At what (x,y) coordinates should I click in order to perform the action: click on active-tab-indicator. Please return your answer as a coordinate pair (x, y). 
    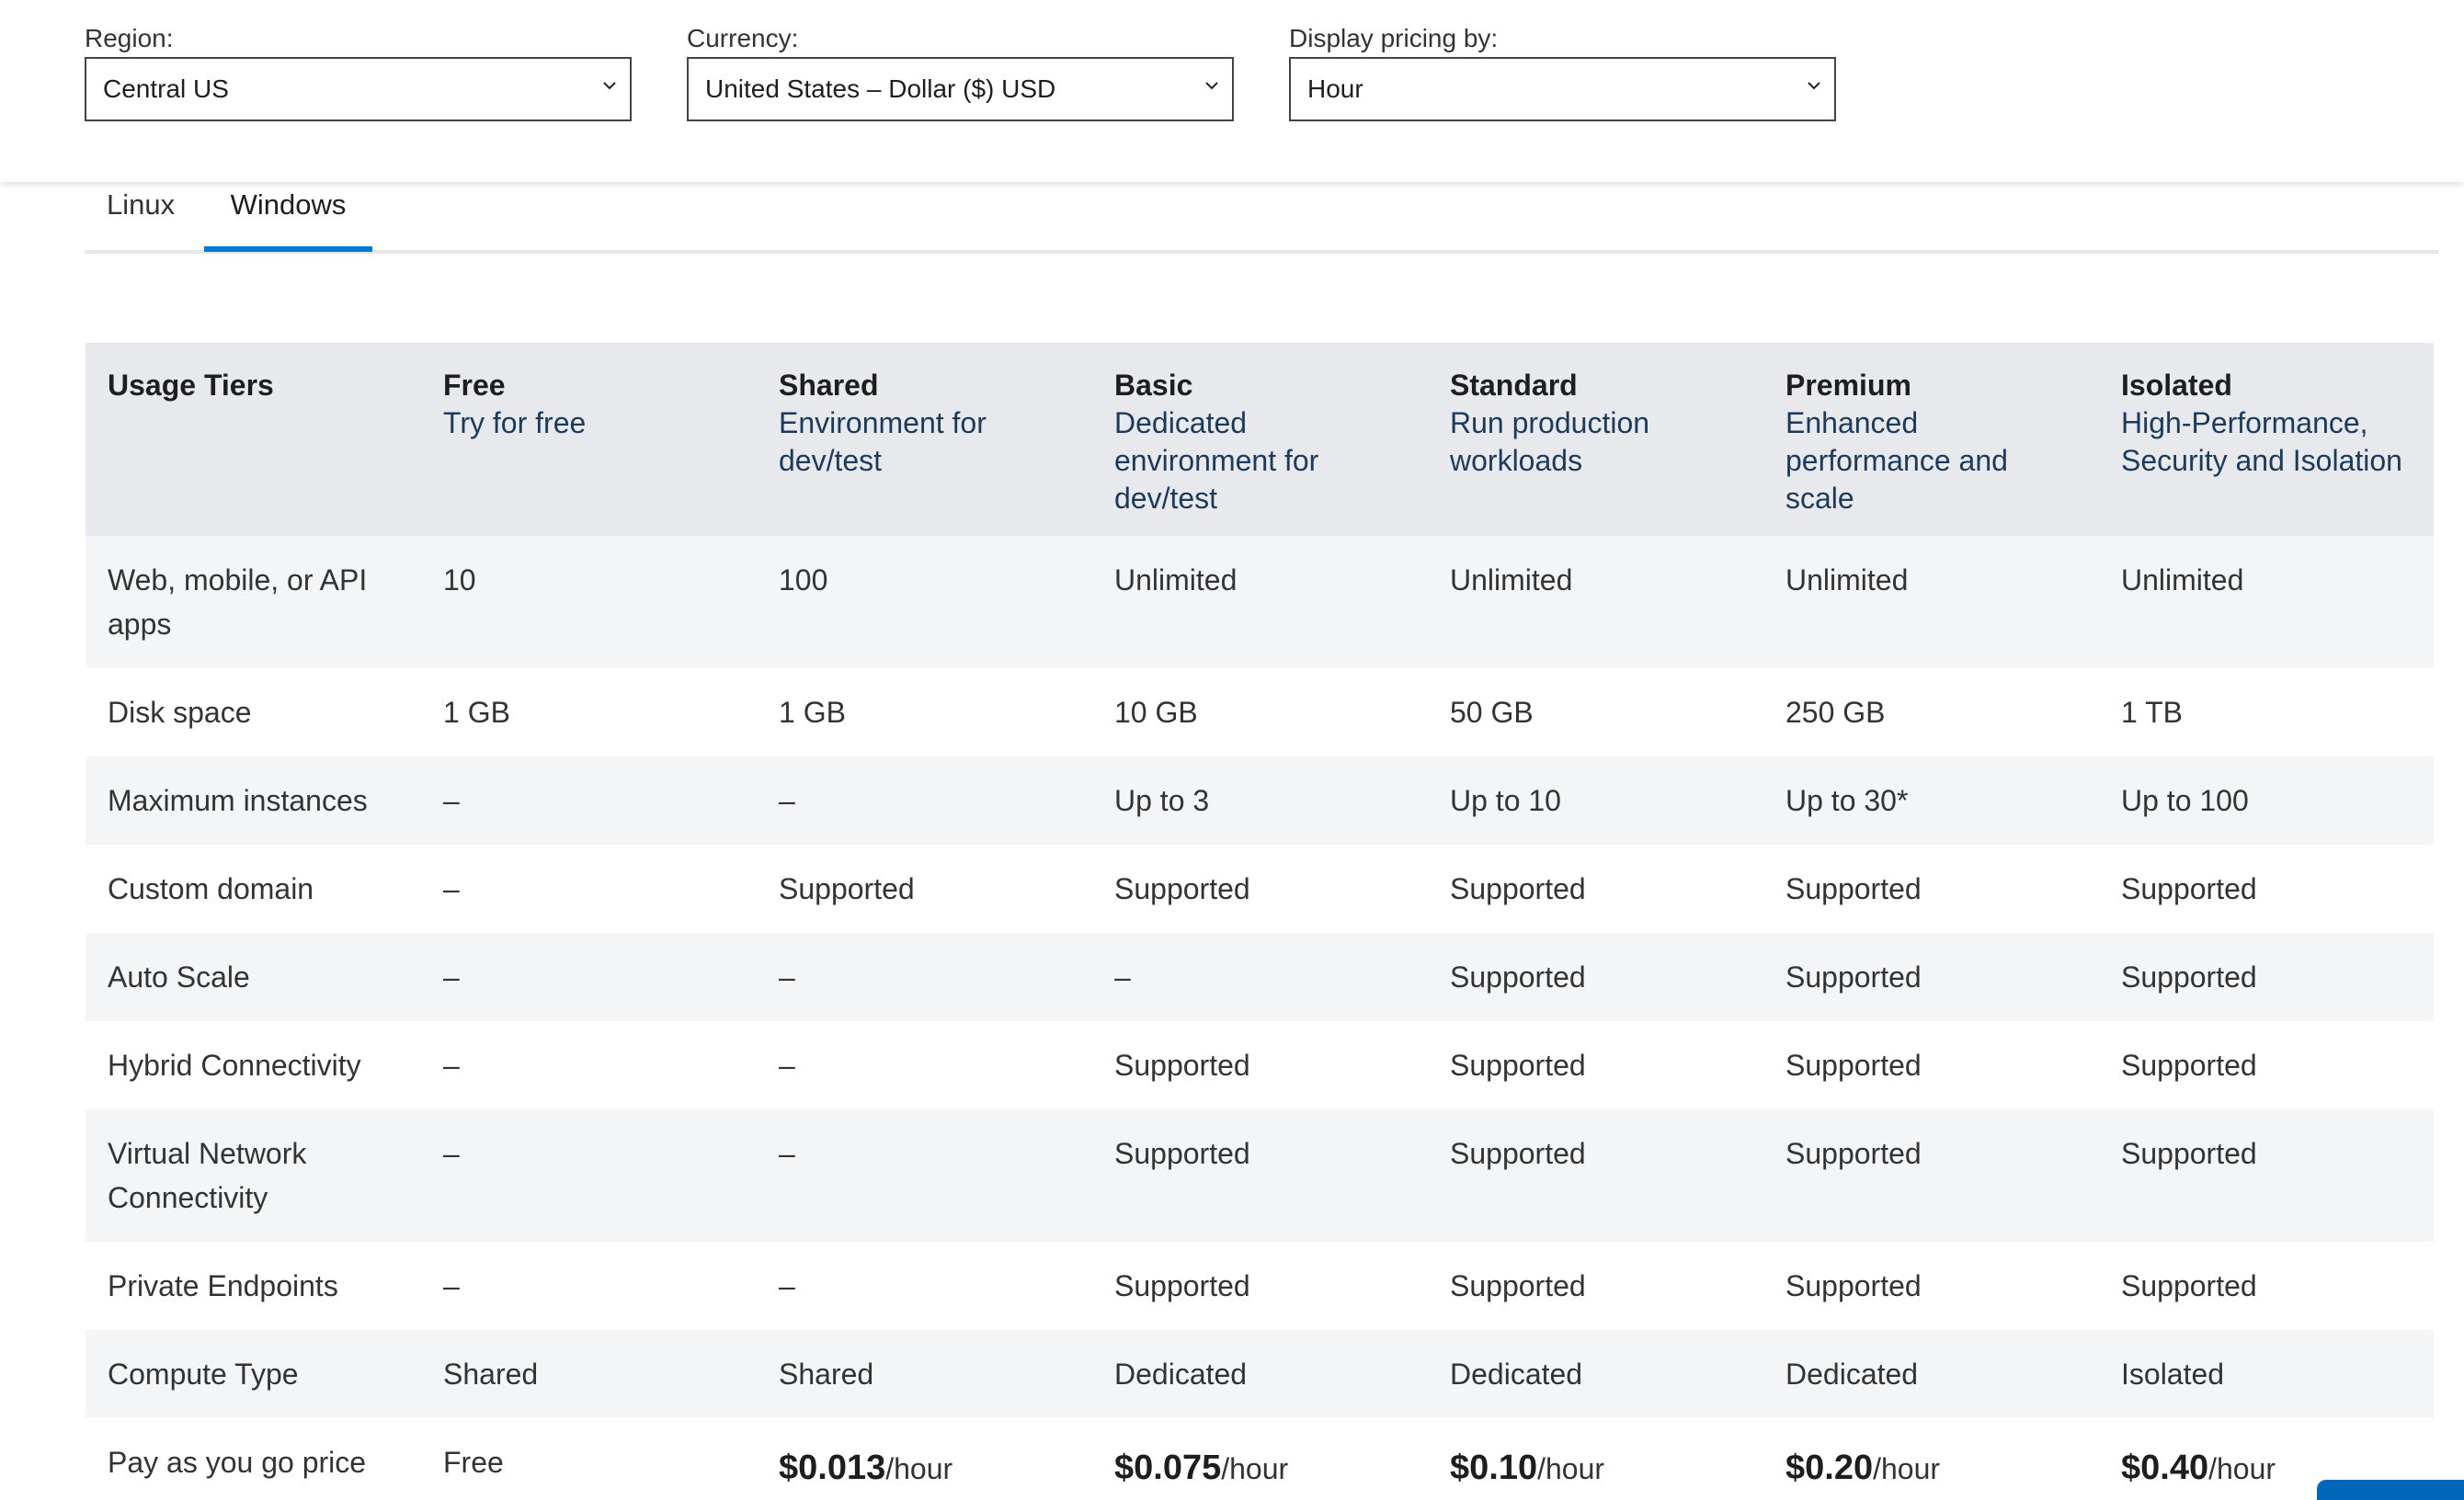
    Looking at the image, I should click on (288, 249).